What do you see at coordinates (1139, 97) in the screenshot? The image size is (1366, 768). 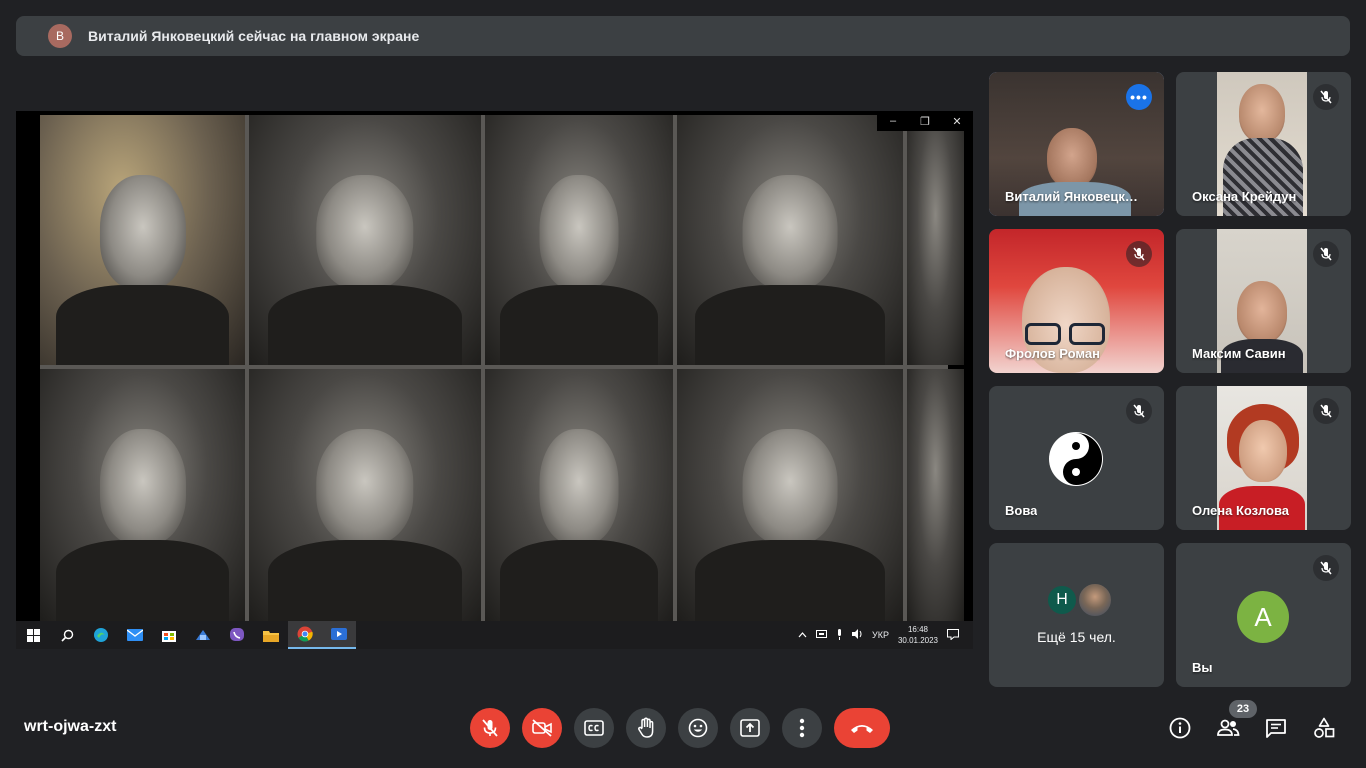 I see `more-options-icon: •••` at bounding box center [1139, 97].